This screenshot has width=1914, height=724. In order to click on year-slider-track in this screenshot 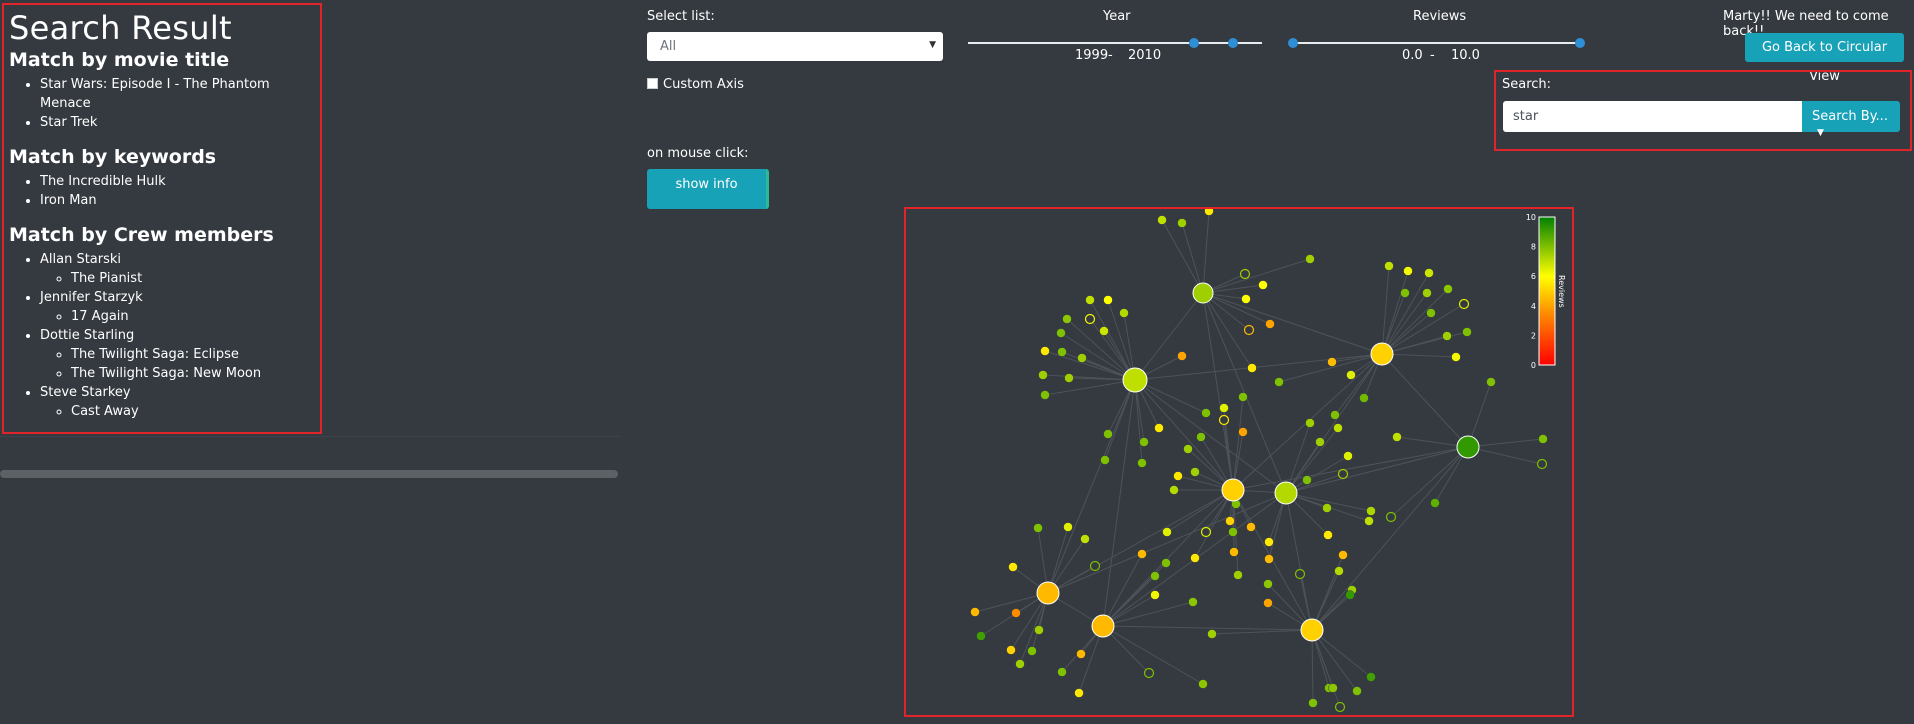, I will do `click(1115, 43)`.